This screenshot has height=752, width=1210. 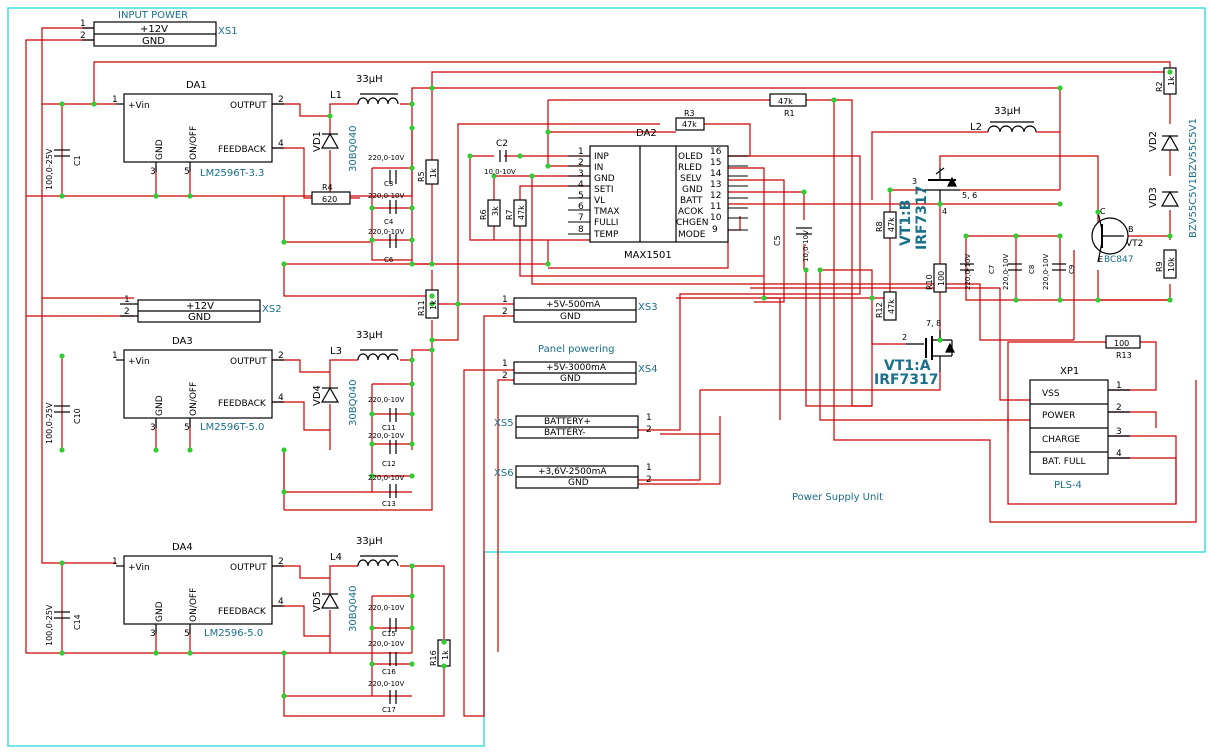 What do you see at coordinates (389, 260) in the screenshot?
I see `c6-ref: C6` at bounding box center [389, 260].